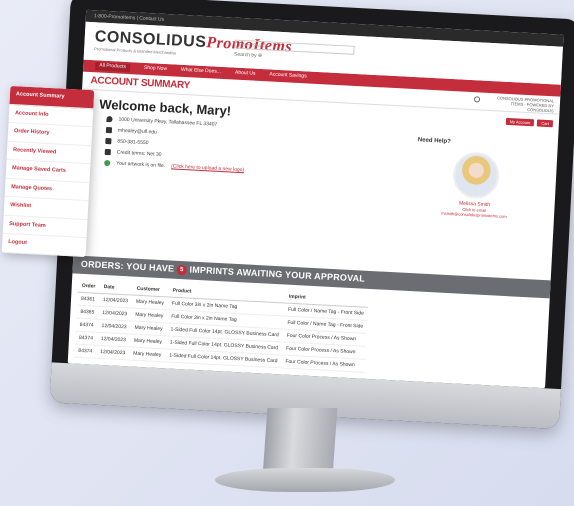 The image size is (574, 506). I want to click on my-account-button: My Account, so click(520, 122).